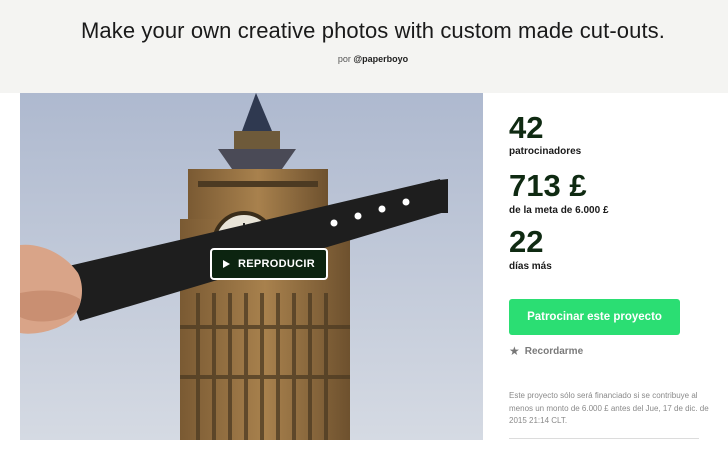 This screenshot has height=461, width=728. What do you see at coordinates (276, 264) in the screenshot?
I see `play-label: REPRODUCIR` at bounding box center [276, 264].